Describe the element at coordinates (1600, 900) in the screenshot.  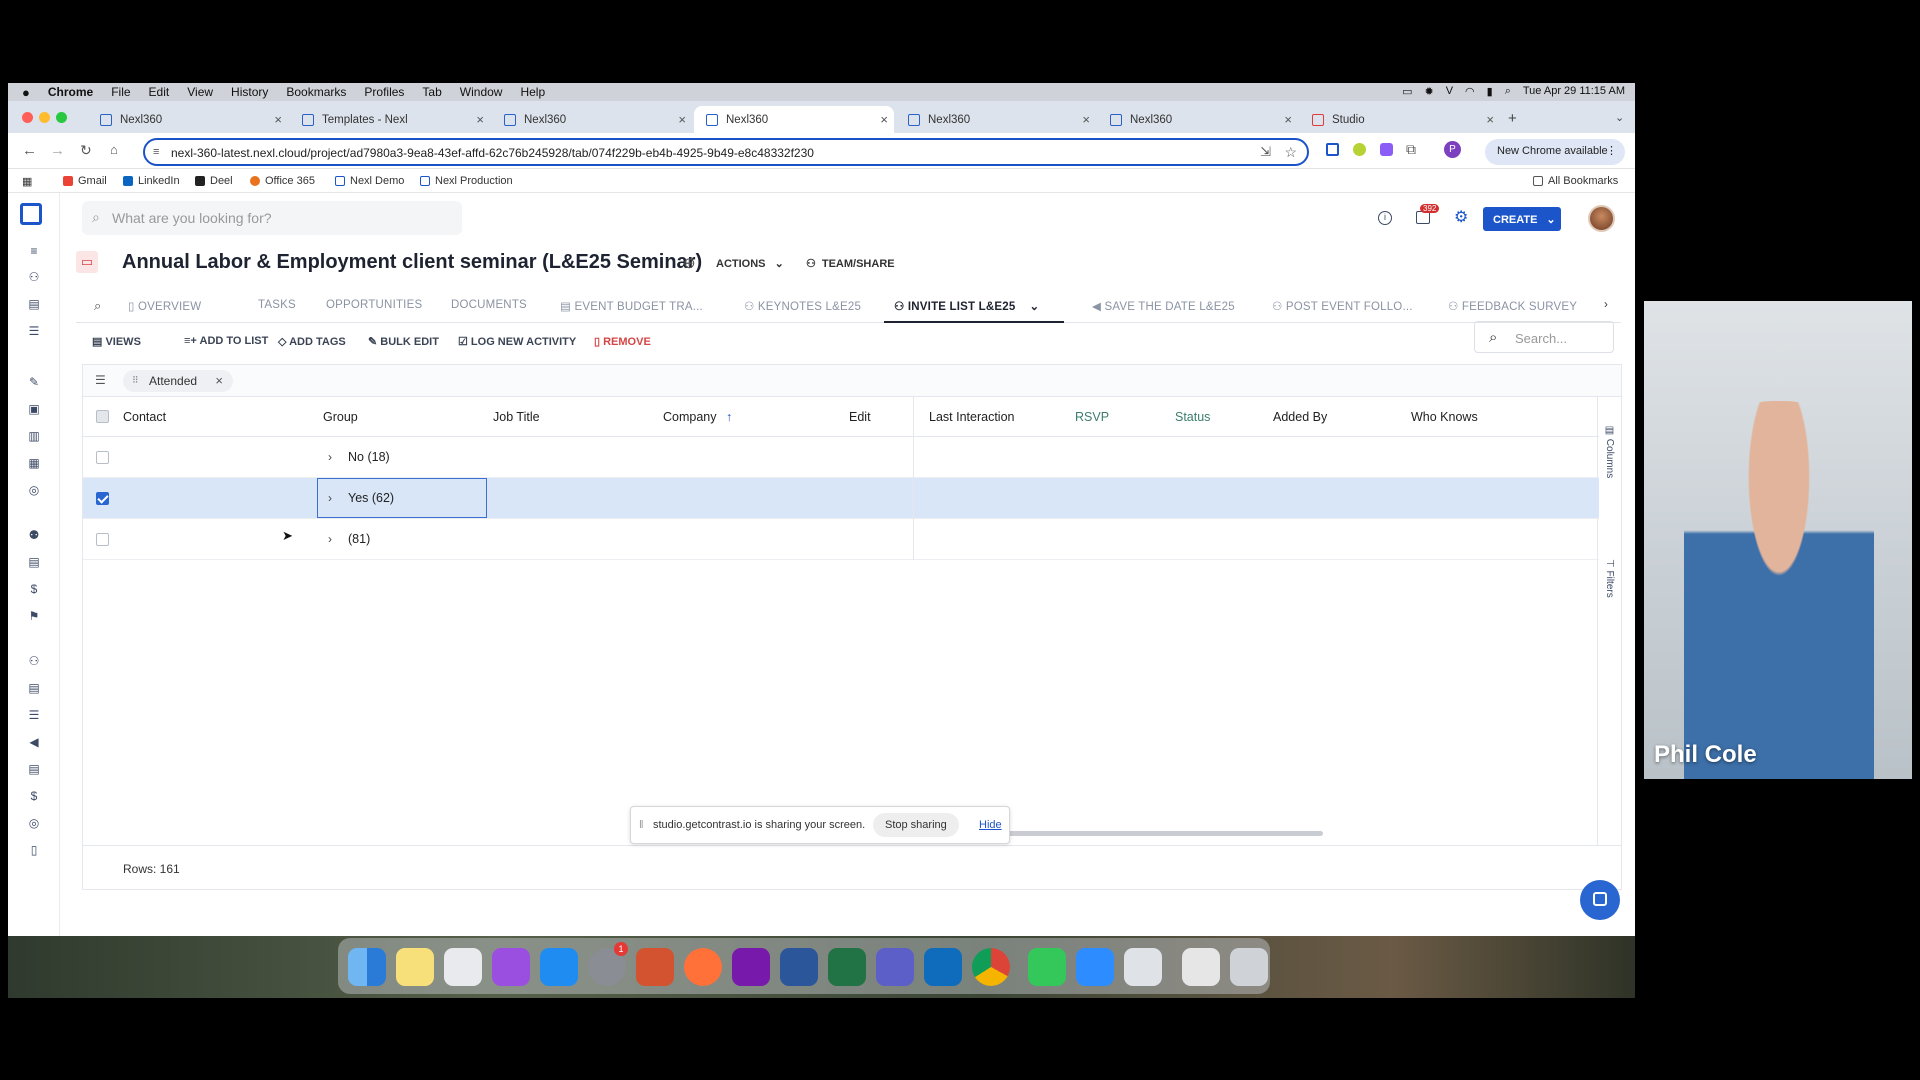
I see `chat-support-button` at that location.